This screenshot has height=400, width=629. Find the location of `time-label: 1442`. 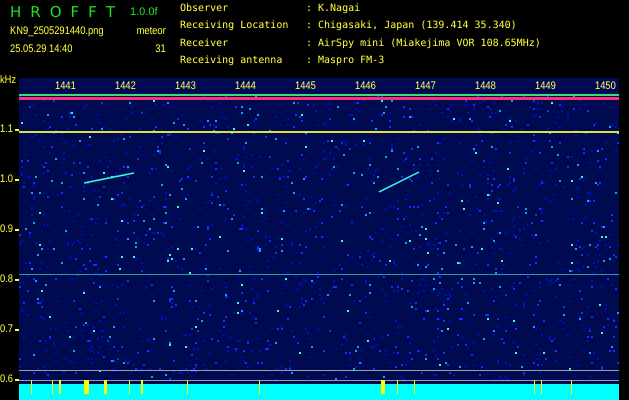

time-label: 1442 is located at coordinates (125, 86).